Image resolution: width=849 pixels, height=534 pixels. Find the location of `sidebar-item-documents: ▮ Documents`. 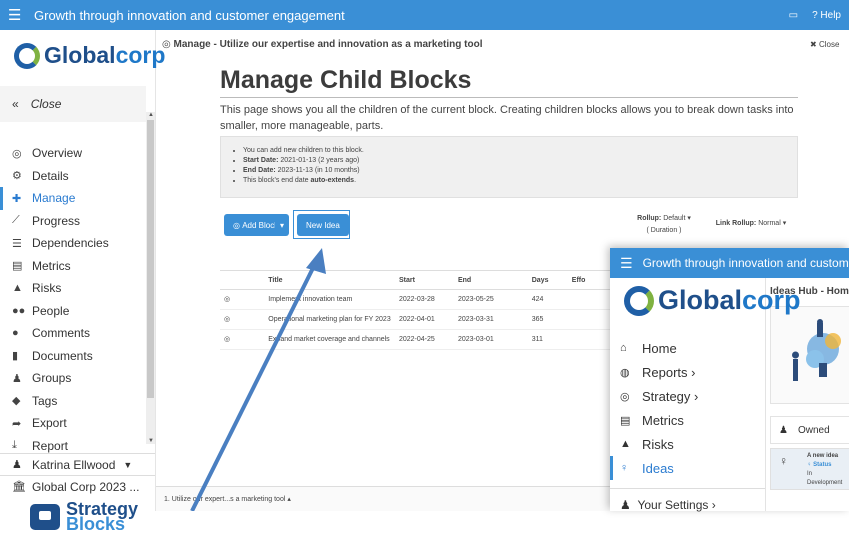

sidebar-item-documents: ▮ Documents is located at coordinates (73, 356).